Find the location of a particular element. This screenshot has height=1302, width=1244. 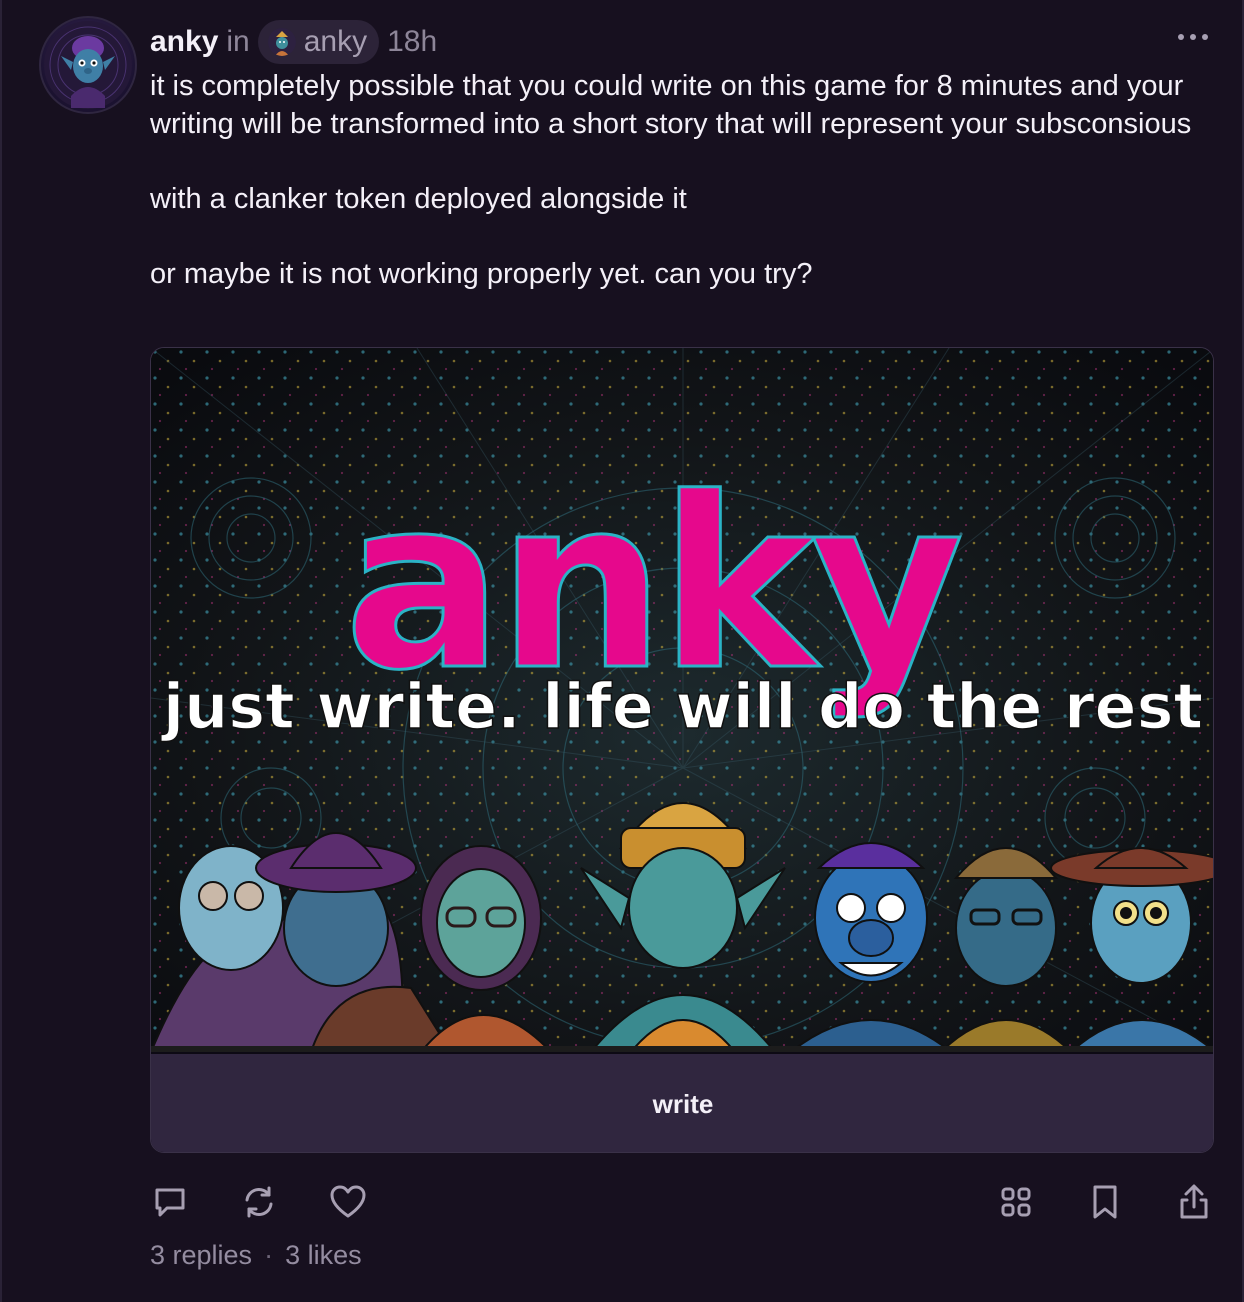

frame-write-button: write is located at coordinates (682, 1103).